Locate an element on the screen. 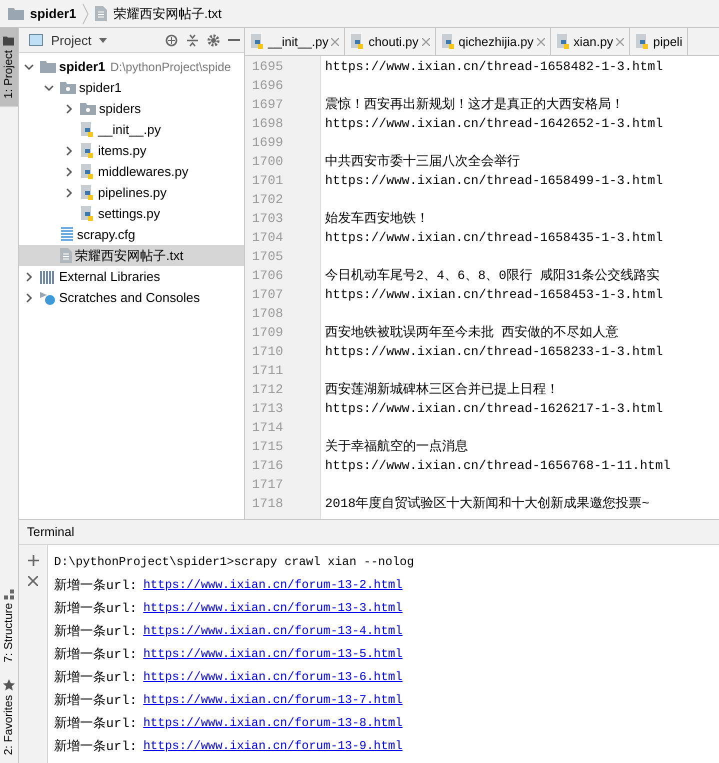 This screenshot has width=719, height=763. url-link: https://www.ixian.cn/forum-13-2.html is located at coordinates (272, 585).